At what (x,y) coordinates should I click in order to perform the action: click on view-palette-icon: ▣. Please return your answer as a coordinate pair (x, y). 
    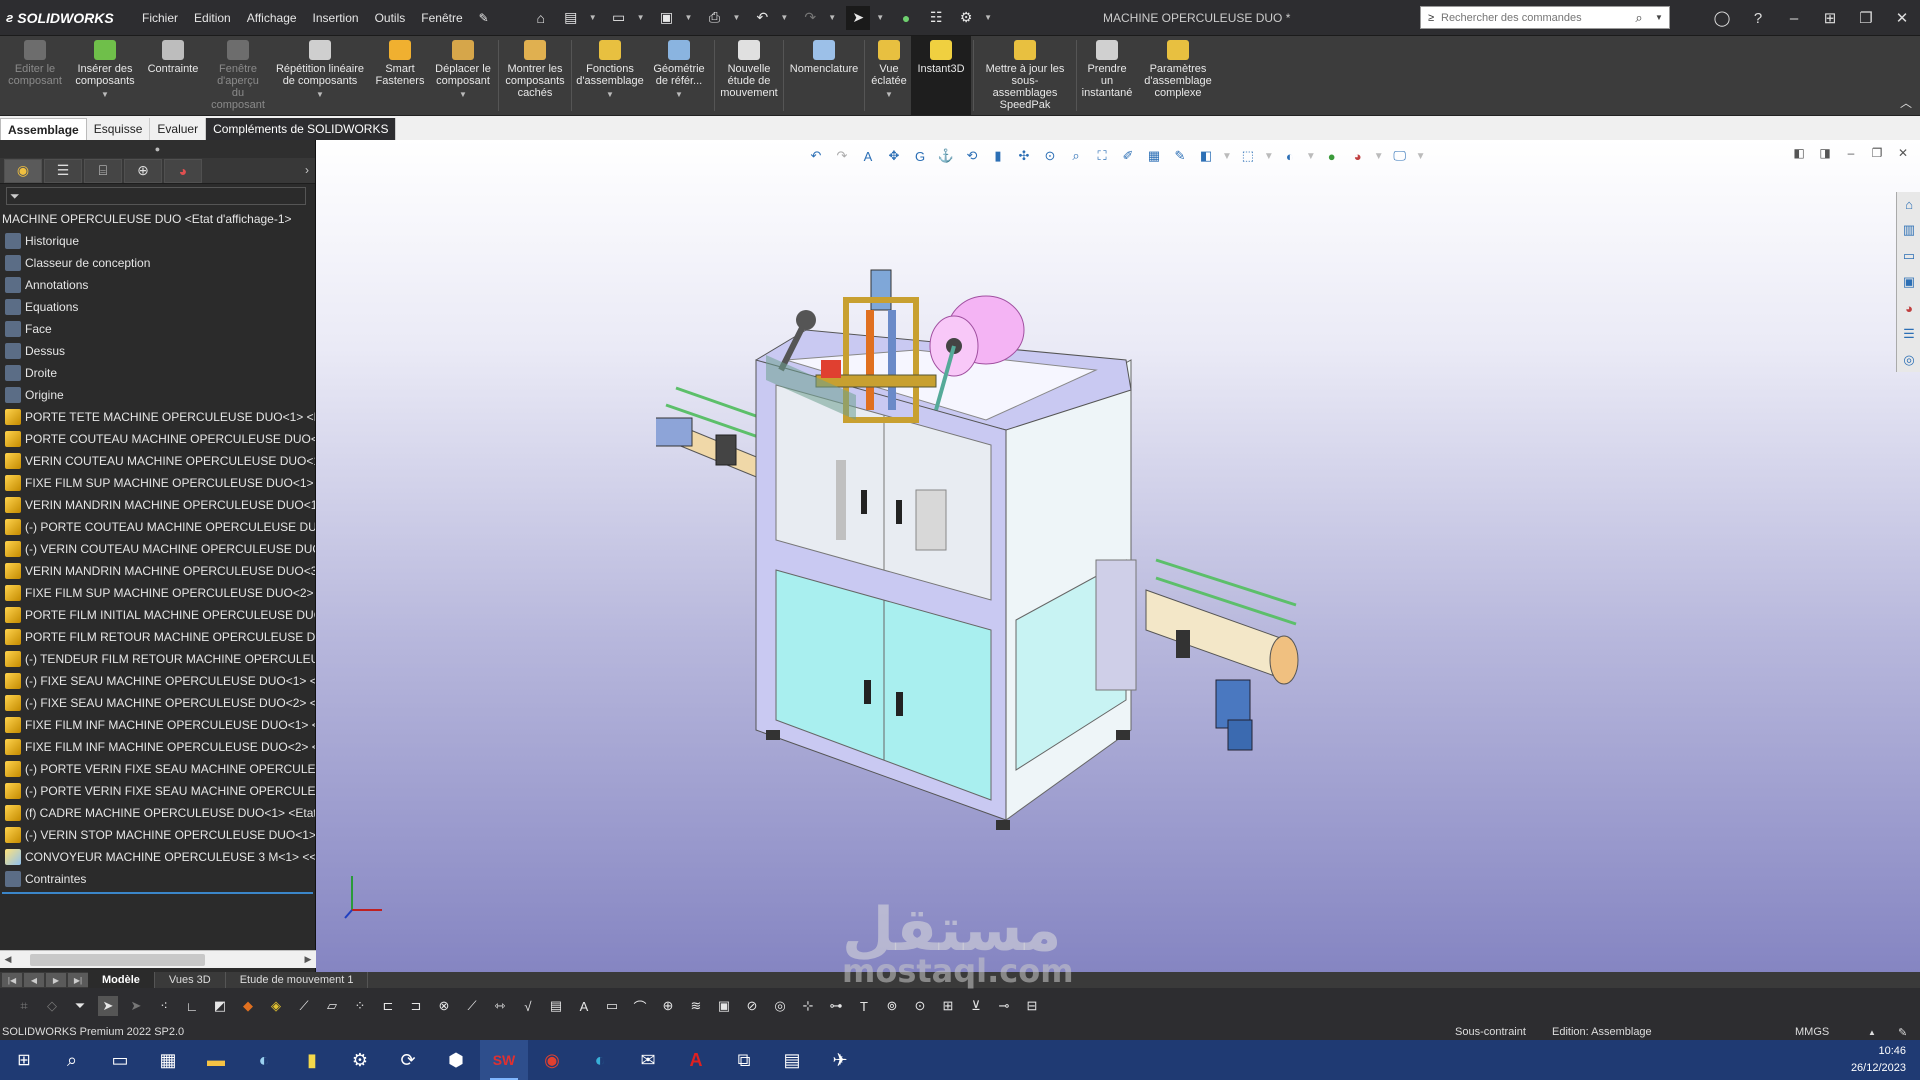
    Looking at the image, I should click on (1908, 282).